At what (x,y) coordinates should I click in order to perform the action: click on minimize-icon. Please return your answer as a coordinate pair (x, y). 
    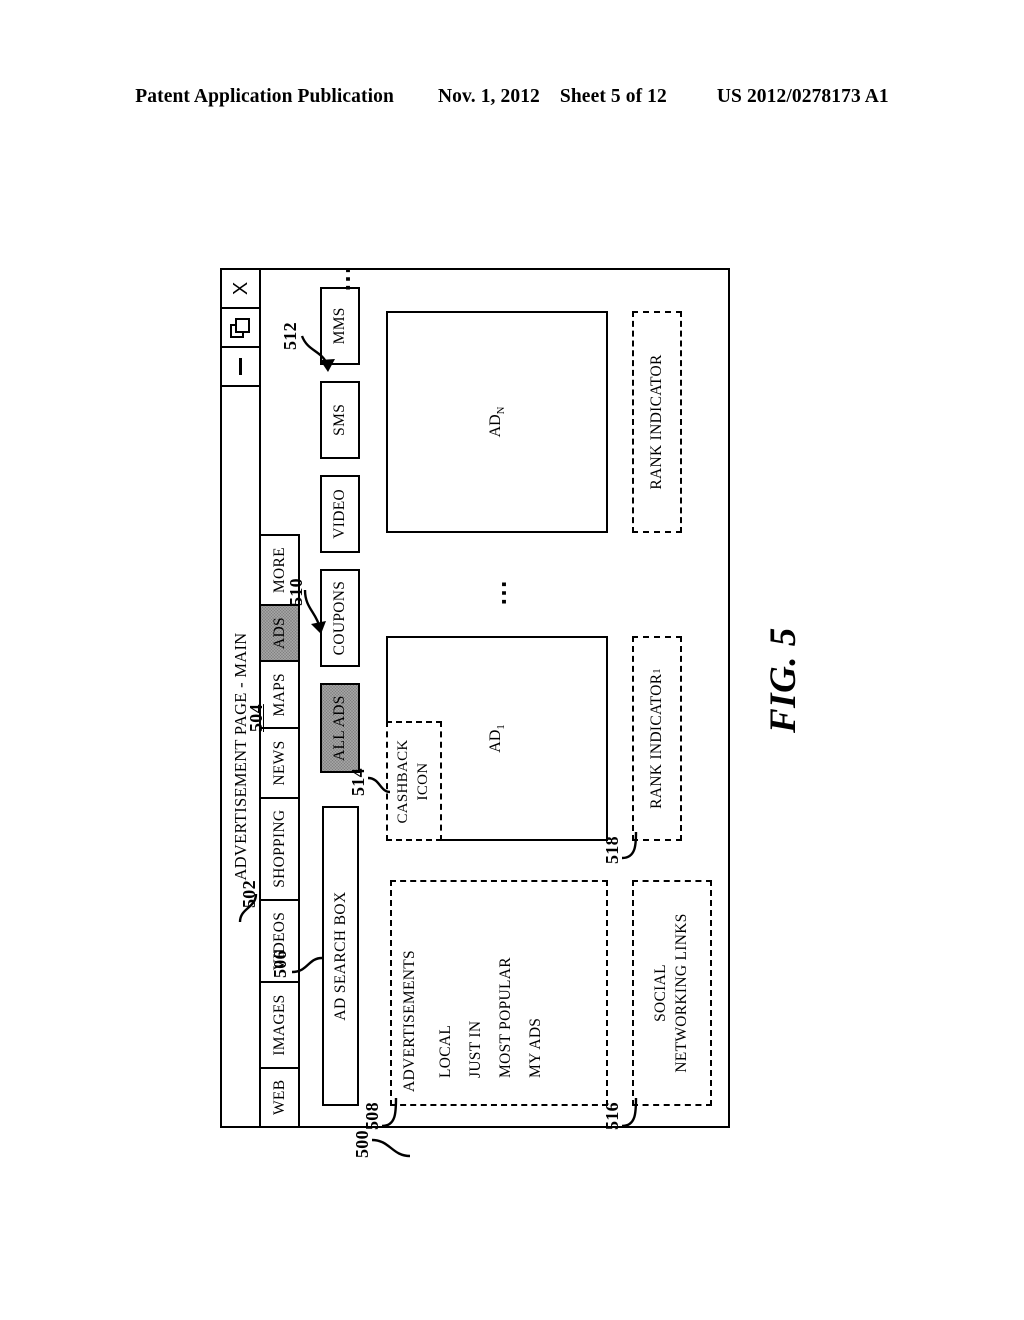
    Looking at the image, I should click on (240, 366).